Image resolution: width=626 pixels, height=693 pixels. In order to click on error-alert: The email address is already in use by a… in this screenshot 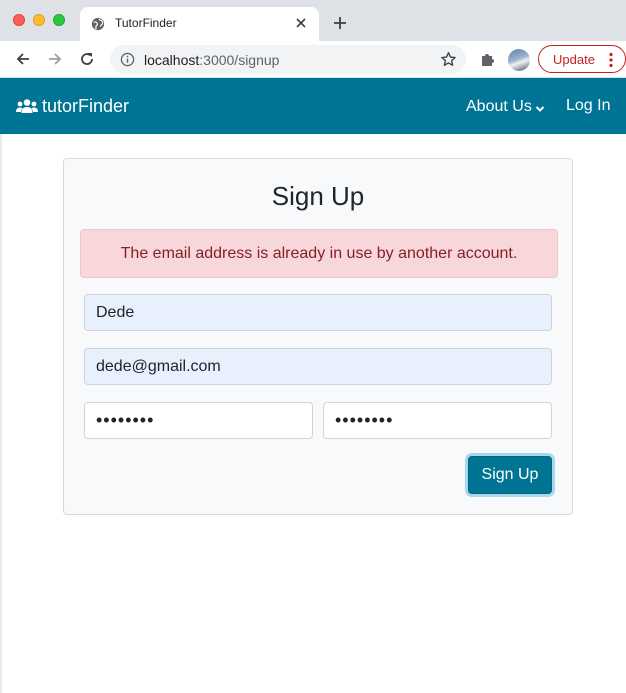, I will do `click(319, 253)`.